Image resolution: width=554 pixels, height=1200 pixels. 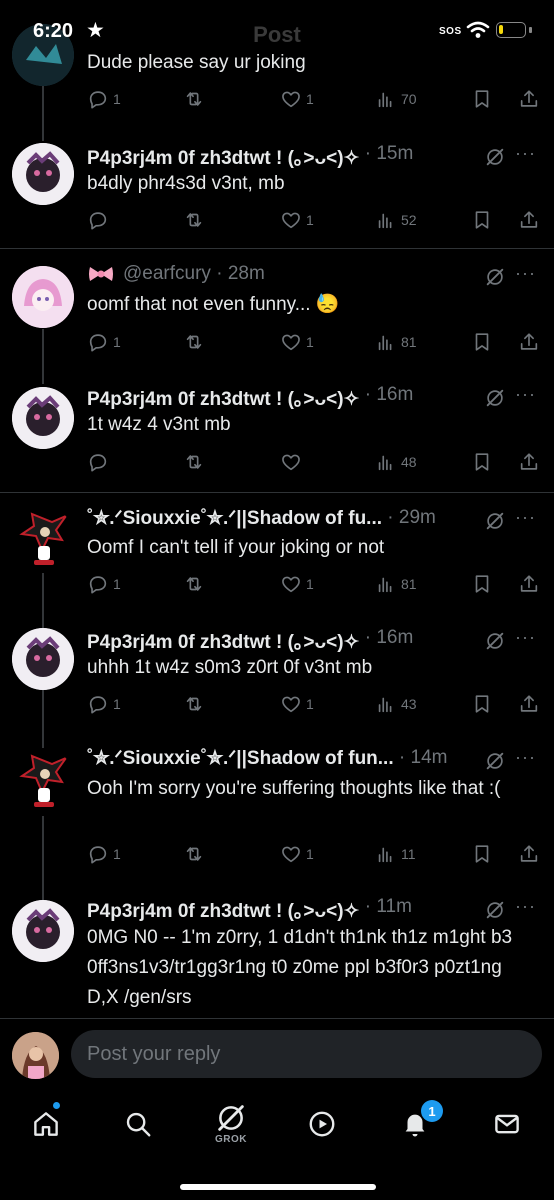 I want to click on reply-input, so click(x=306, y=1054).